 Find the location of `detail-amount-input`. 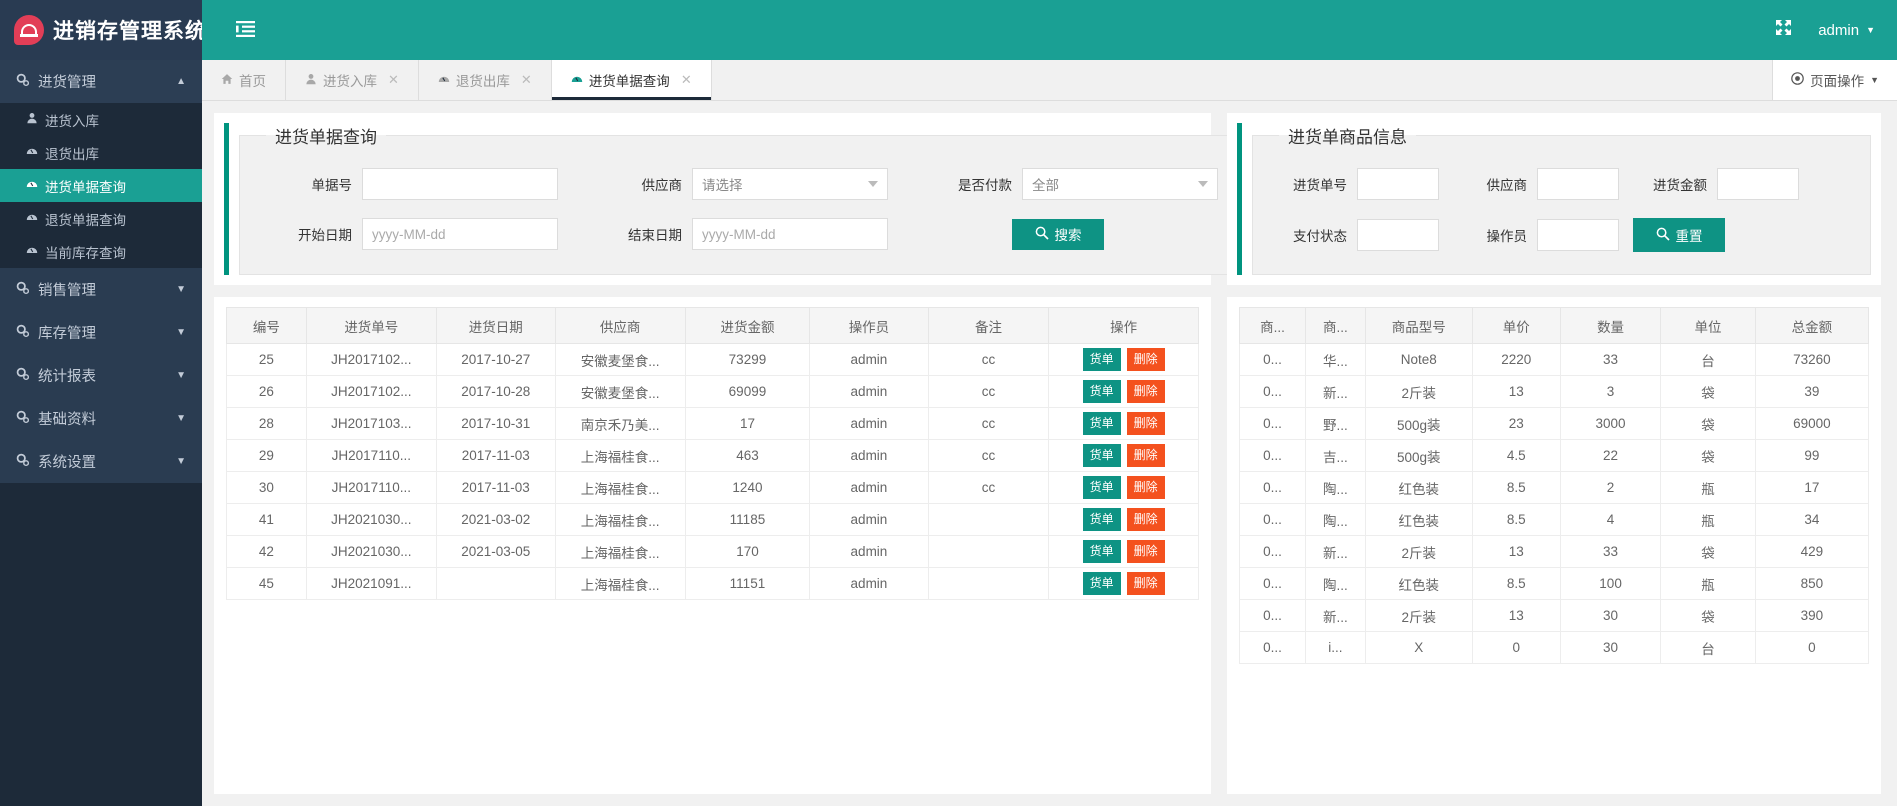

detail-amount-input is located at coordinates (1758, 184).